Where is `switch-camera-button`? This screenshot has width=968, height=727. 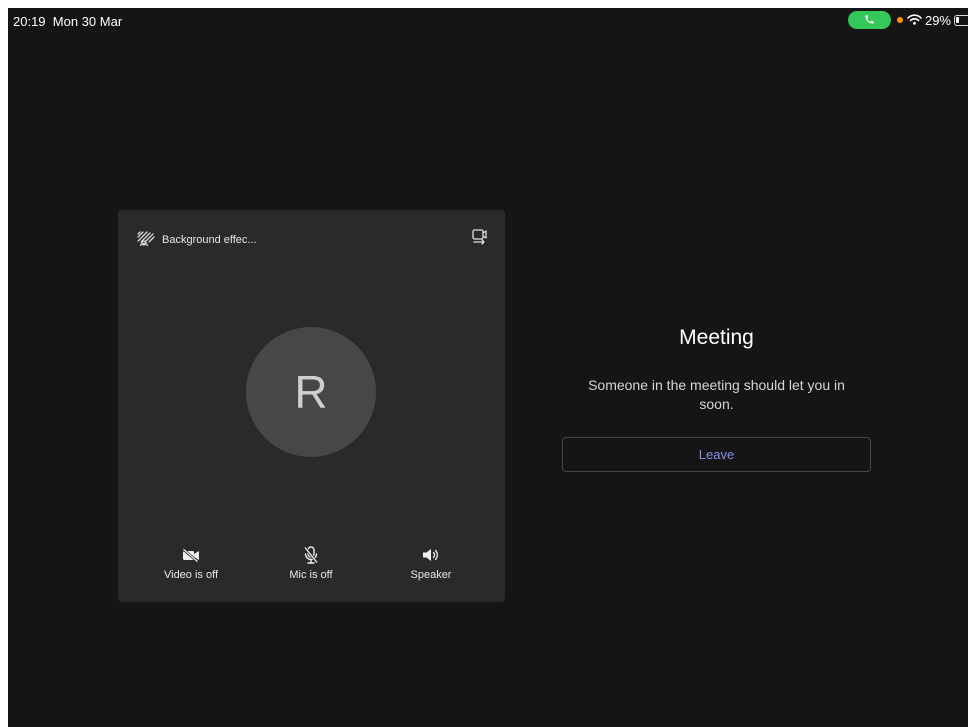 switch-camera-button is located at coordinates (480, 239).